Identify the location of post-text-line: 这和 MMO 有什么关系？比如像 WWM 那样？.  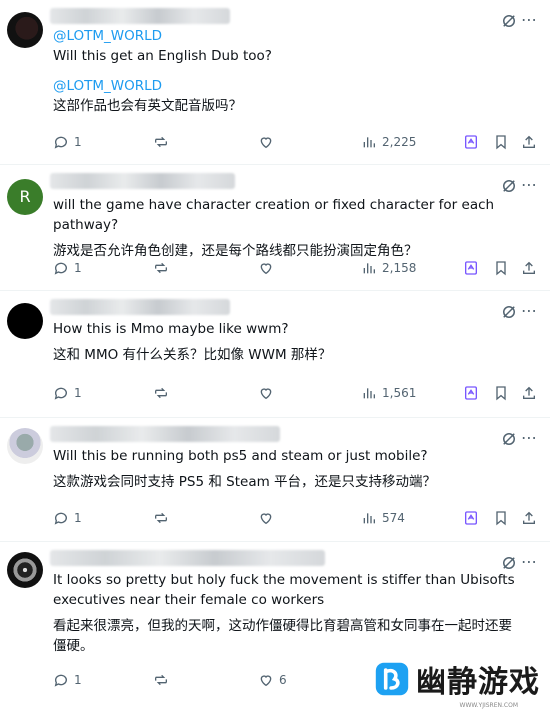
(192, 355).